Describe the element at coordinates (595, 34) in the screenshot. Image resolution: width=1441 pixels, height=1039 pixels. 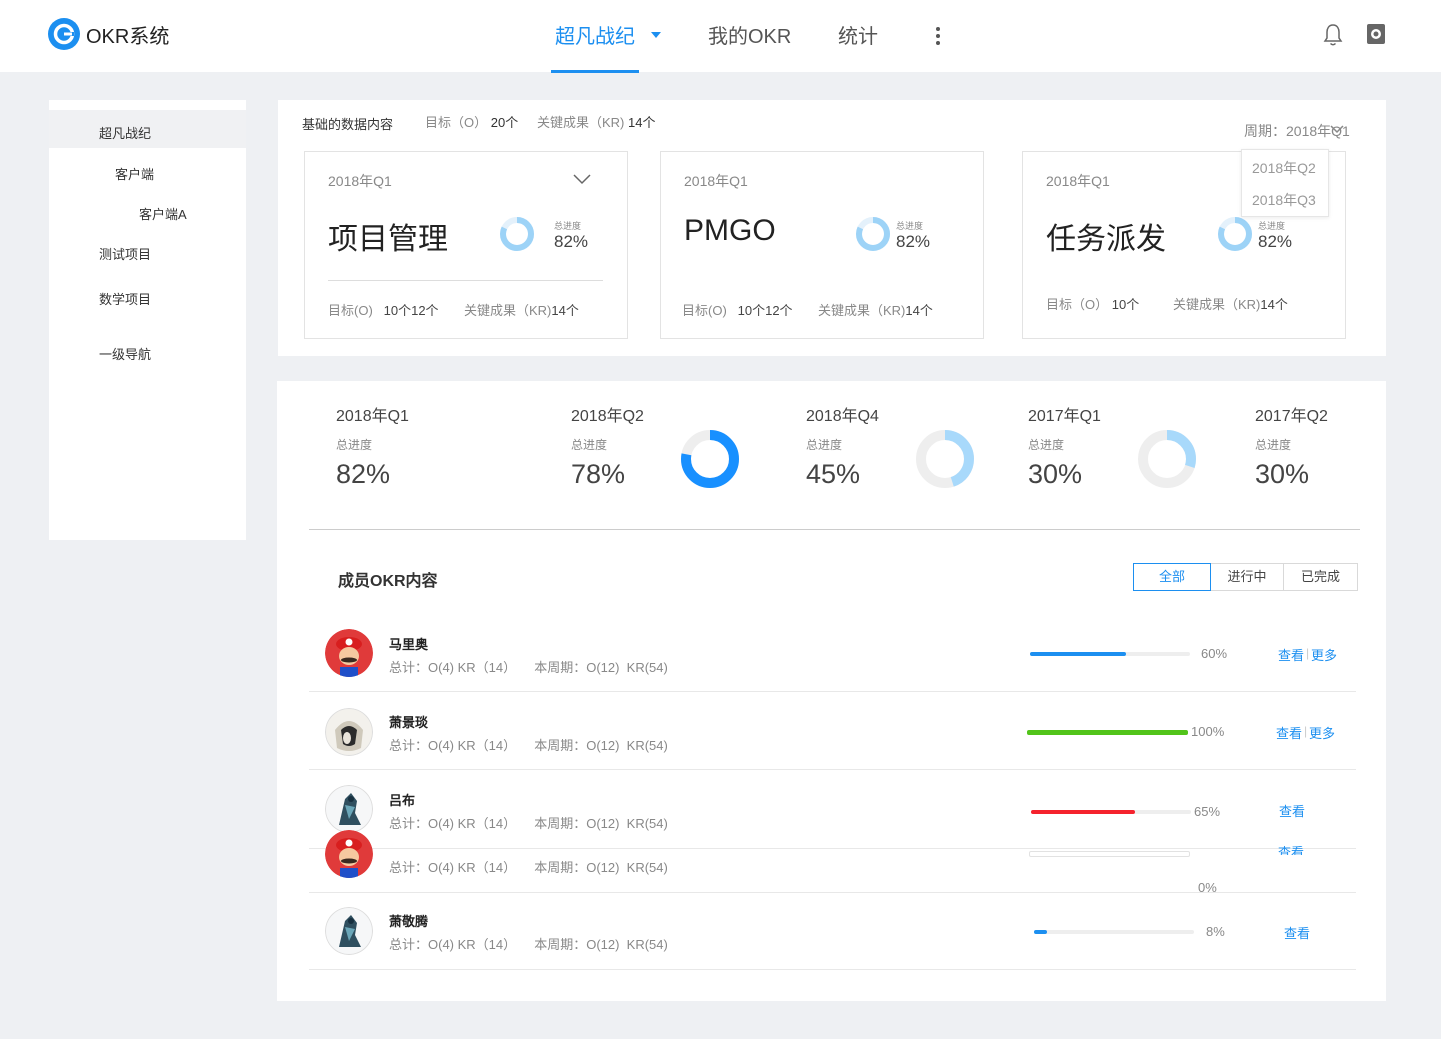
I see `nav-tab-chaofan: 超凡战纪` at that location.